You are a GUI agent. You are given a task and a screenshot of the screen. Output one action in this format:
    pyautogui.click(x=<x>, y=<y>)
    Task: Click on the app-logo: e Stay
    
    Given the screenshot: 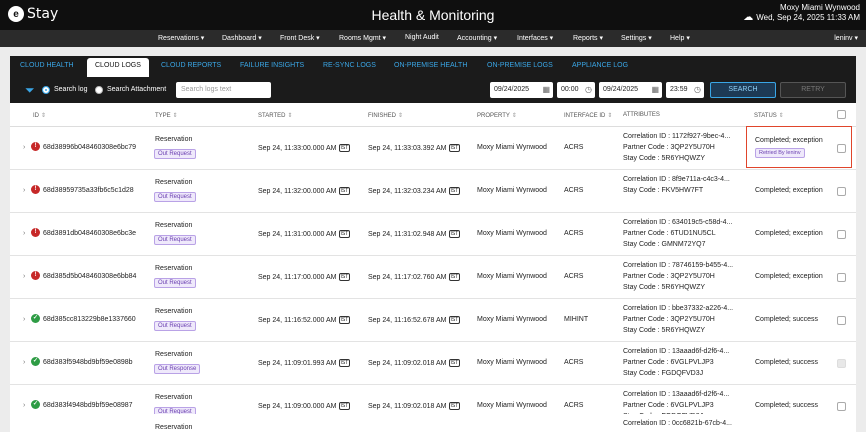 What is the action you would take?
    pyautogui.click(x=33, y=14)
    